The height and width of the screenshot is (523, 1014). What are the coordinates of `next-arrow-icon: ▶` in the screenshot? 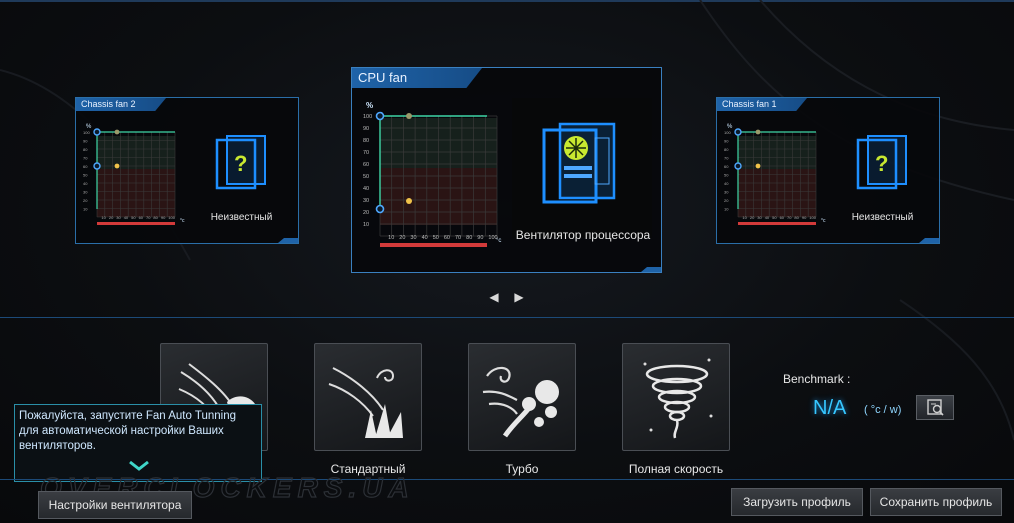 It's located at (519, 297).